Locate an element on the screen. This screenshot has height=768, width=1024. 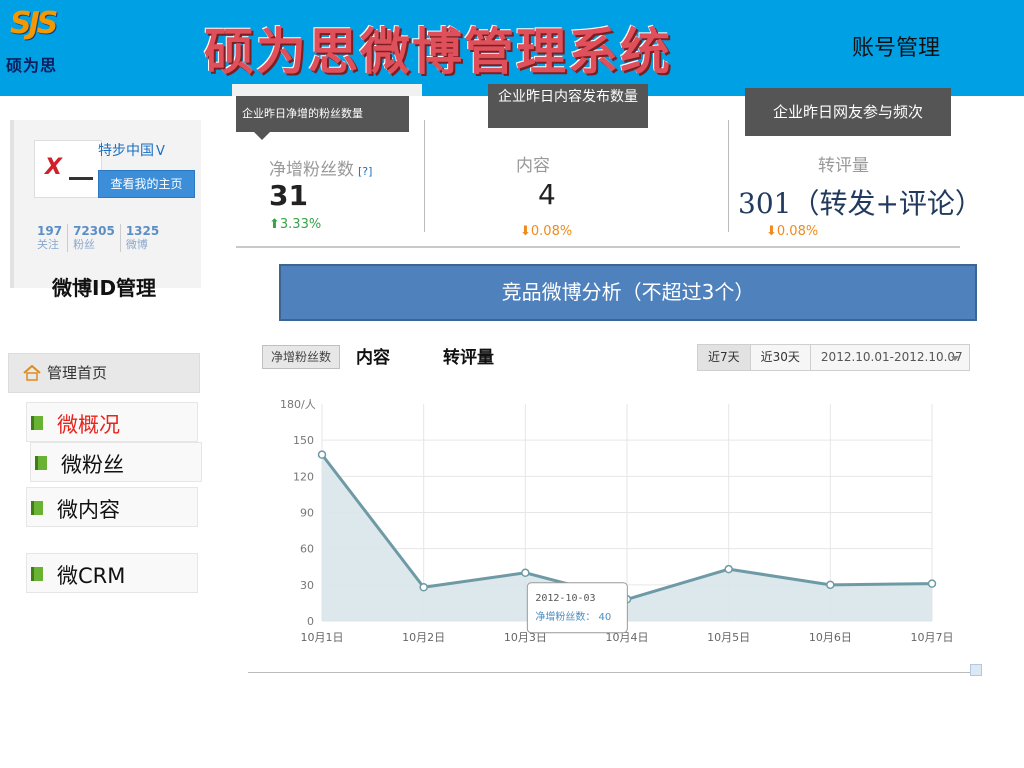
fans-change-text: 3.33% is located at coordinates (300, 224).